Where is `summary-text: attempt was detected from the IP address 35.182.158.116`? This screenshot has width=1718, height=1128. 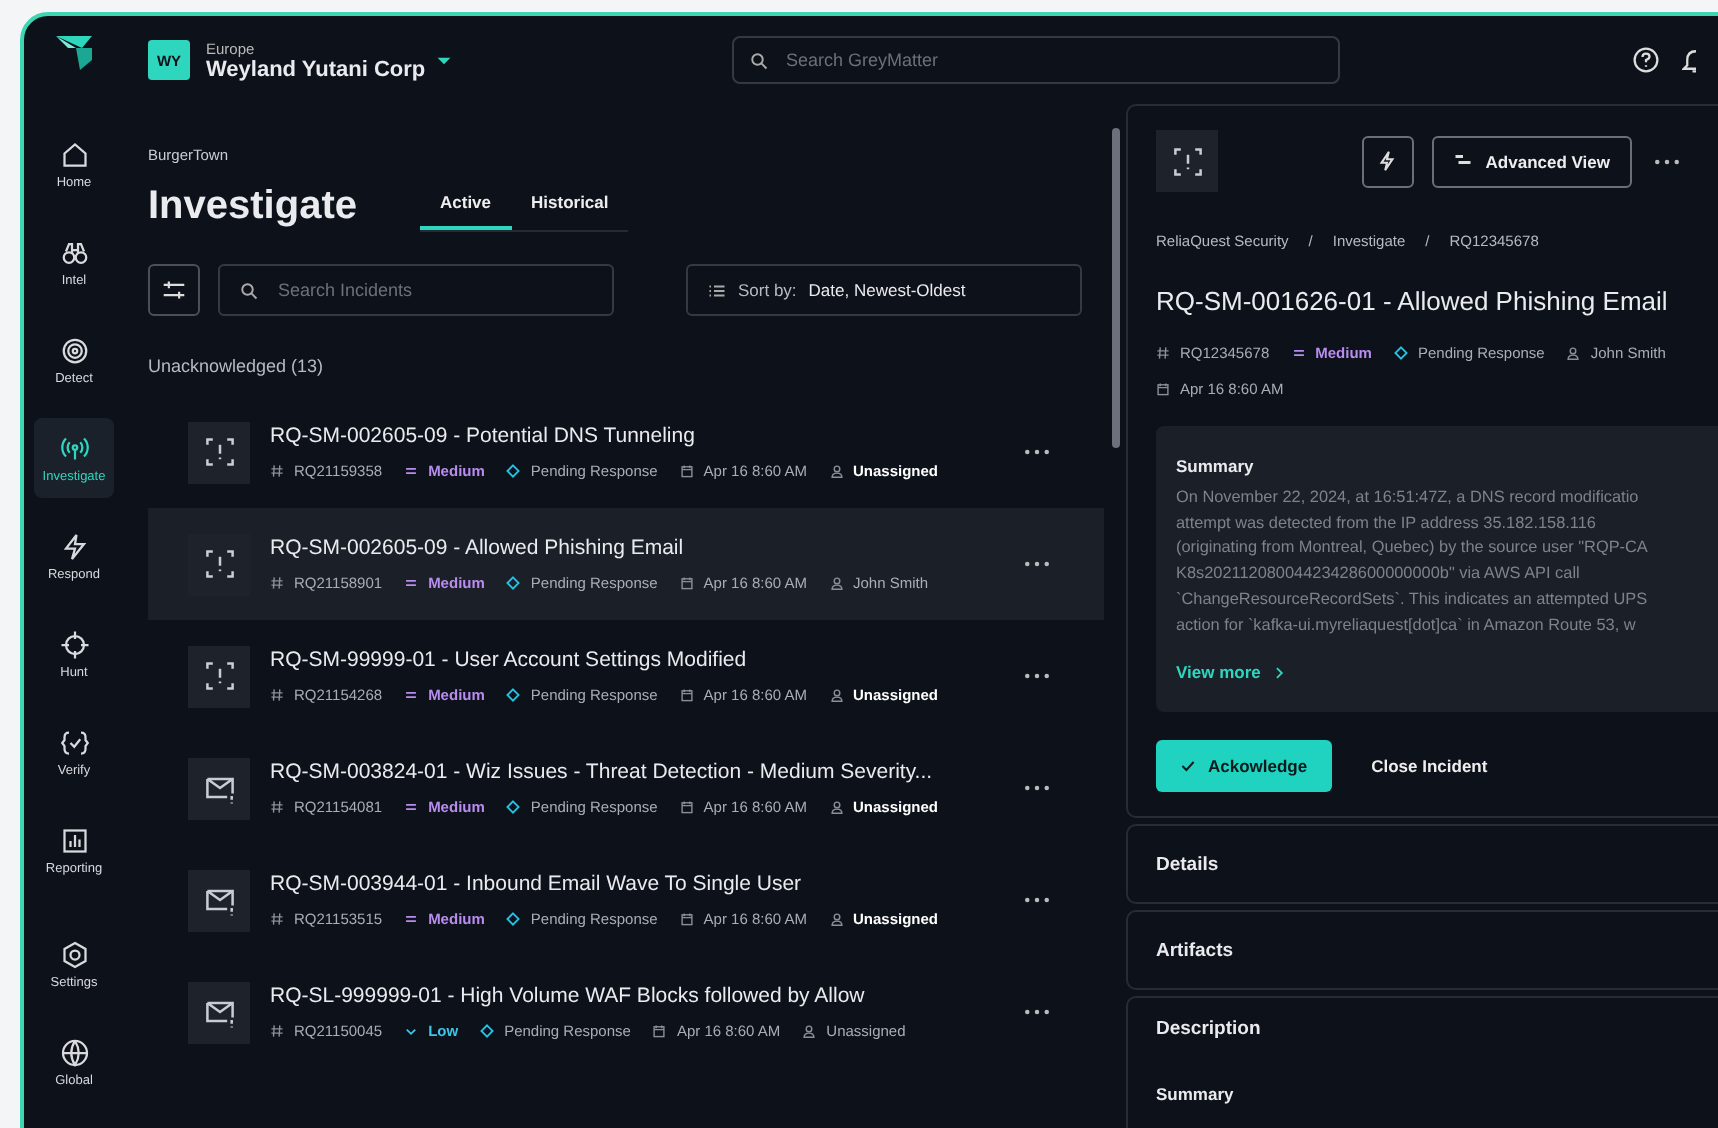
summary-text: attempt was detected from the IP address 35.182.158.116 is located at coordinates (1387, 523).